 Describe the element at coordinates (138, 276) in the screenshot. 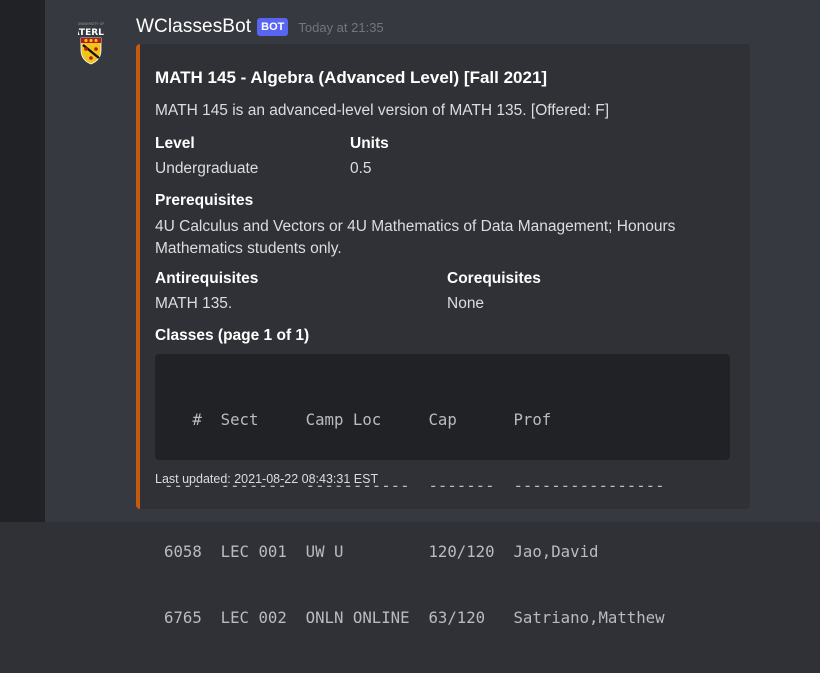

I see `embed-accent-bar` at that location.